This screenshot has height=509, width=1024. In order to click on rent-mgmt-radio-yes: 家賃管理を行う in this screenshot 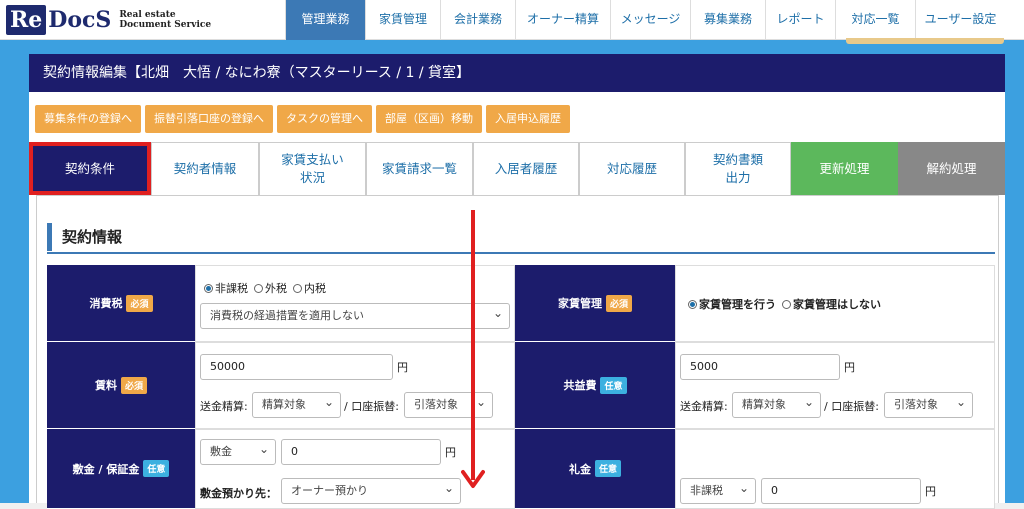, I will do `click(732, 304)`.